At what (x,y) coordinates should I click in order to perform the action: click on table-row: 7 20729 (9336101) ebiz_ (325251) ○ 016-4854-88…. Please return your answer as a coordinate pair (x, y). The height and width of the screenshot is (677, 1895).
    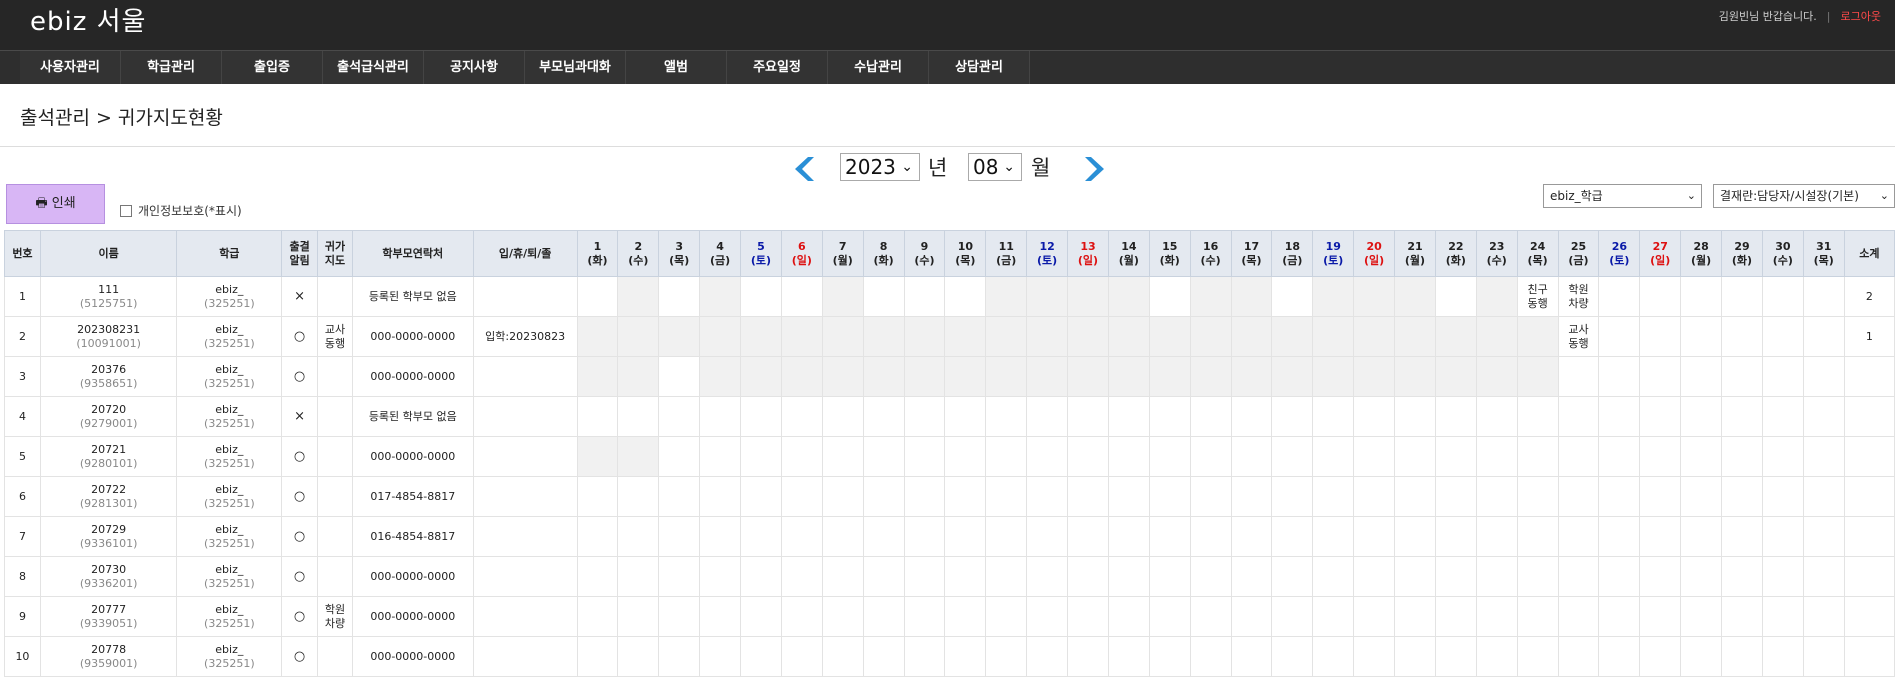
    Looking at the image, I should click on (949, 536).